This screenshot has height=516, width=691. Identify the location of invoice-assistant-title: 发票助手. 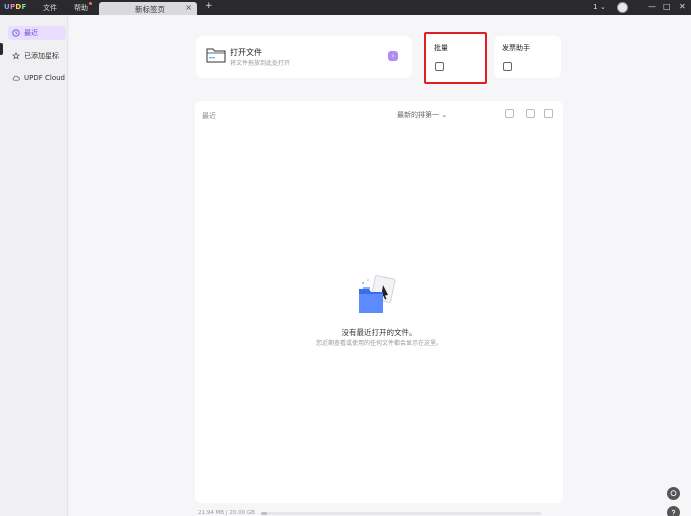
(516, 48).